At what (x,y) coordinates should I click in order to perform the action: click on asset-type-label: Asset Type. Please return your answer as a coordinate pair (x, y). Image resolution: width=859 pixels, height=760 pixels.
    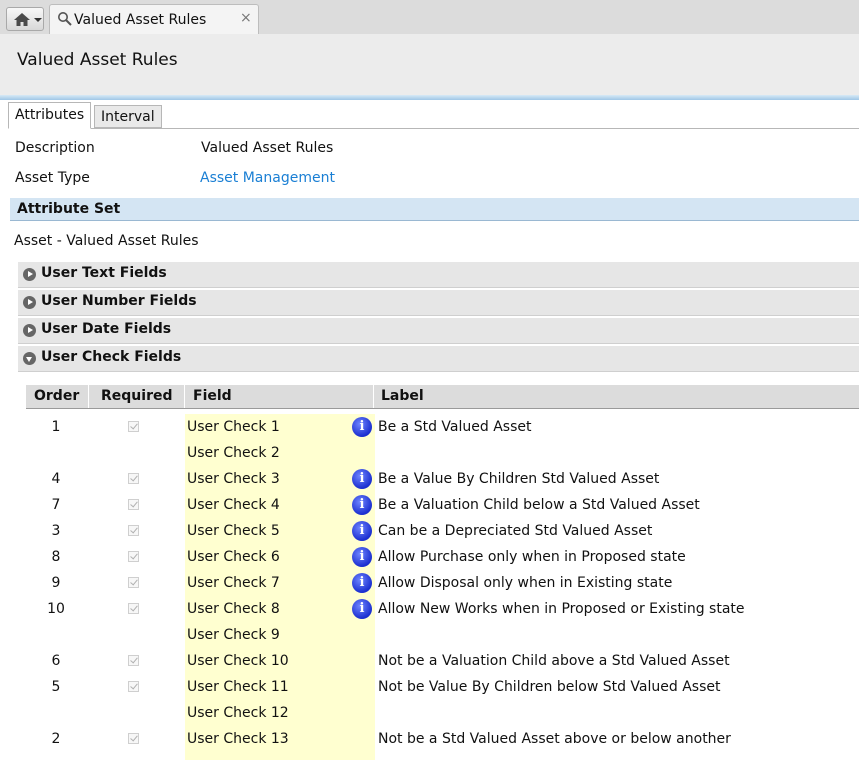
    Looking at the image, I should click on (52, 178).